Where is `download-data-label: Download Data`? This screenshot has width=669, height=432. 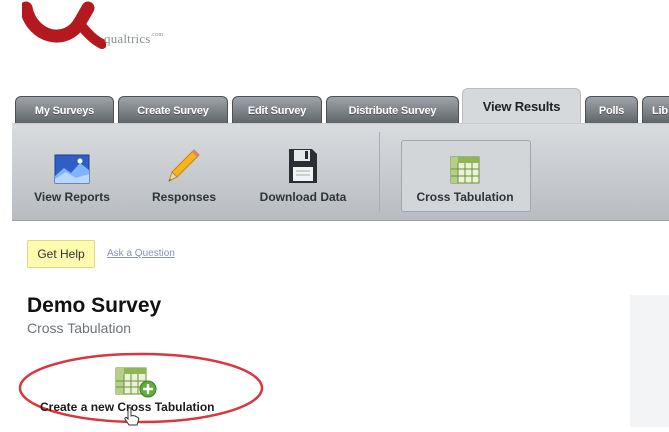 download-data-label: Download Data is located at coordinates (303, 197).